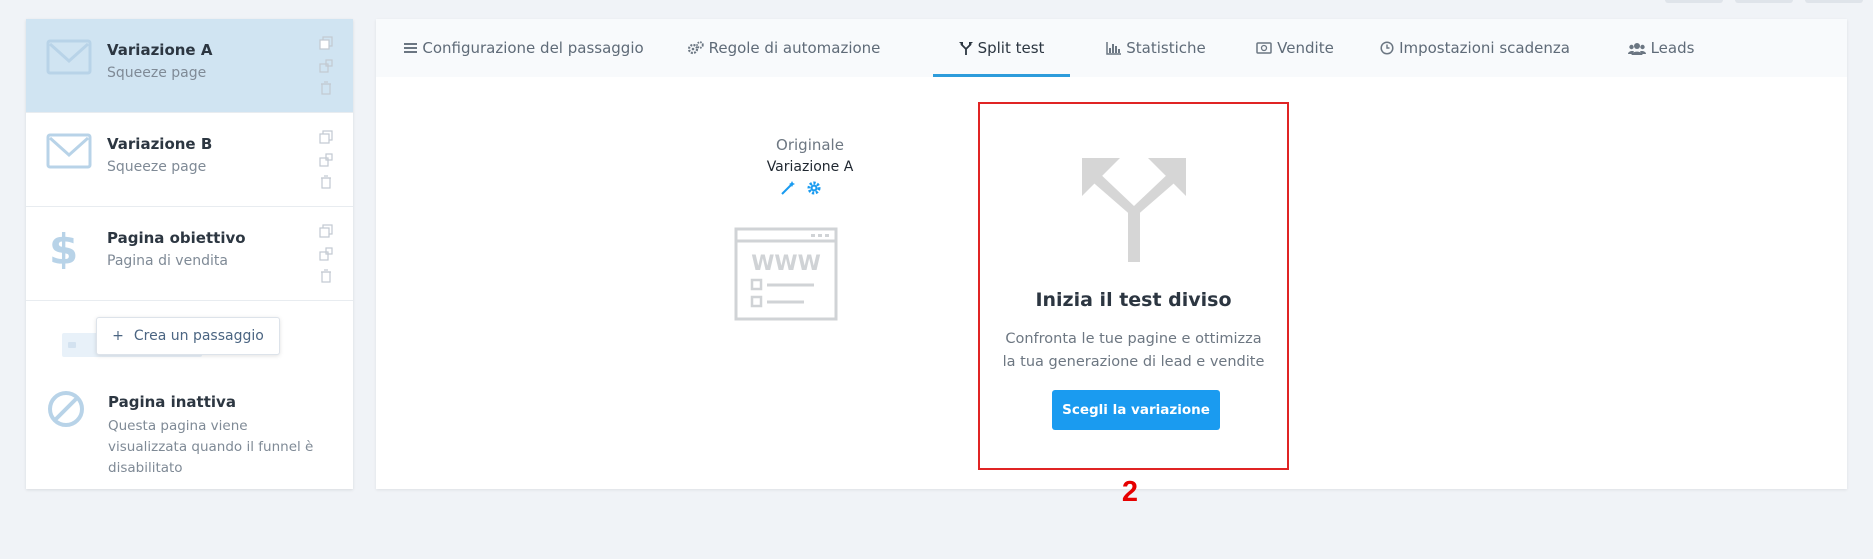  I want to click on bar-chart-icon, so click(1114, 48).